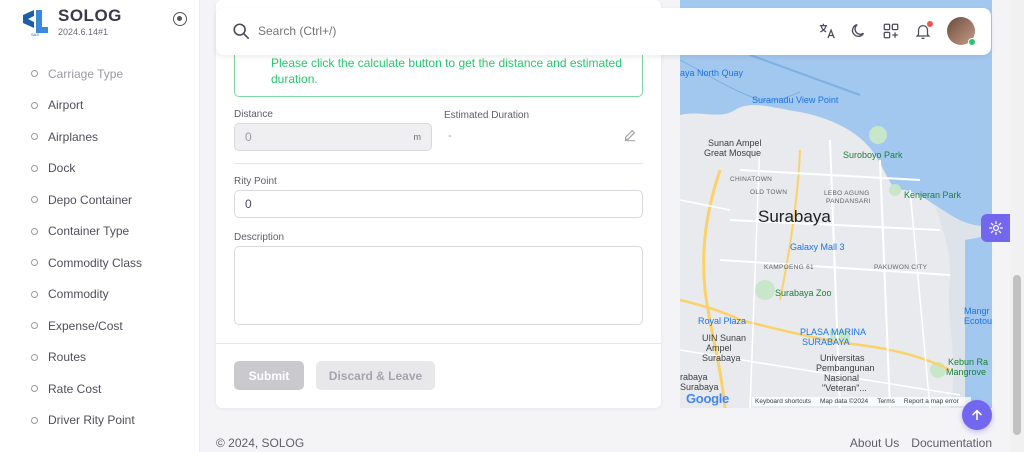  I want to click on duration-value: -, so click(450, 136).